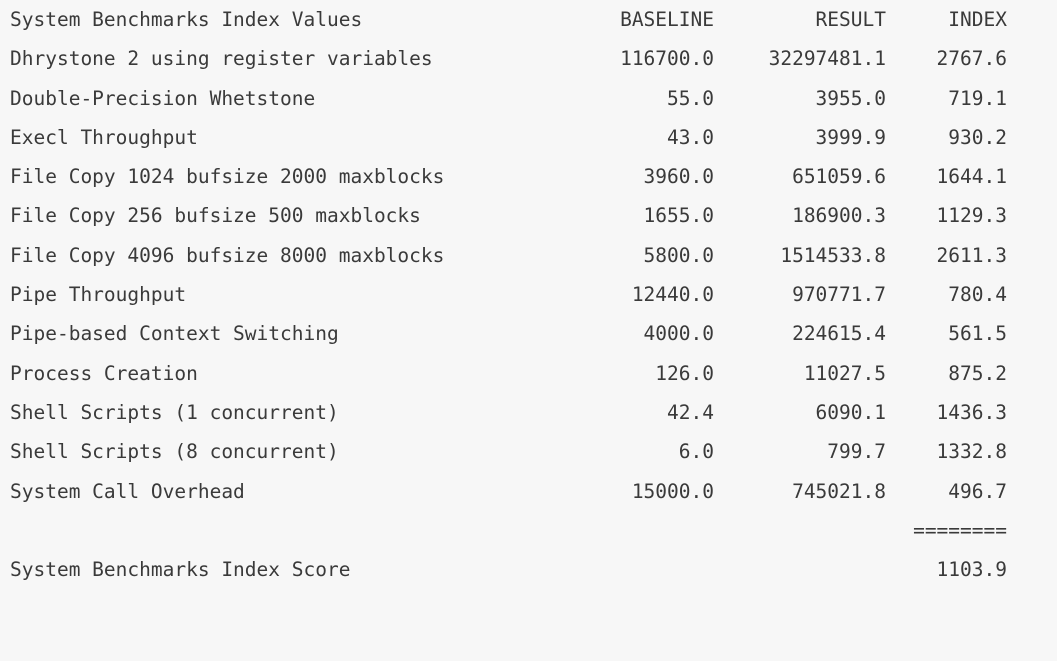 This screenshot has width=1057, height=661. I want to click on benchmark-row: Pipe Throughput 12440.0 970771.7 780.4, so click(528, 301).